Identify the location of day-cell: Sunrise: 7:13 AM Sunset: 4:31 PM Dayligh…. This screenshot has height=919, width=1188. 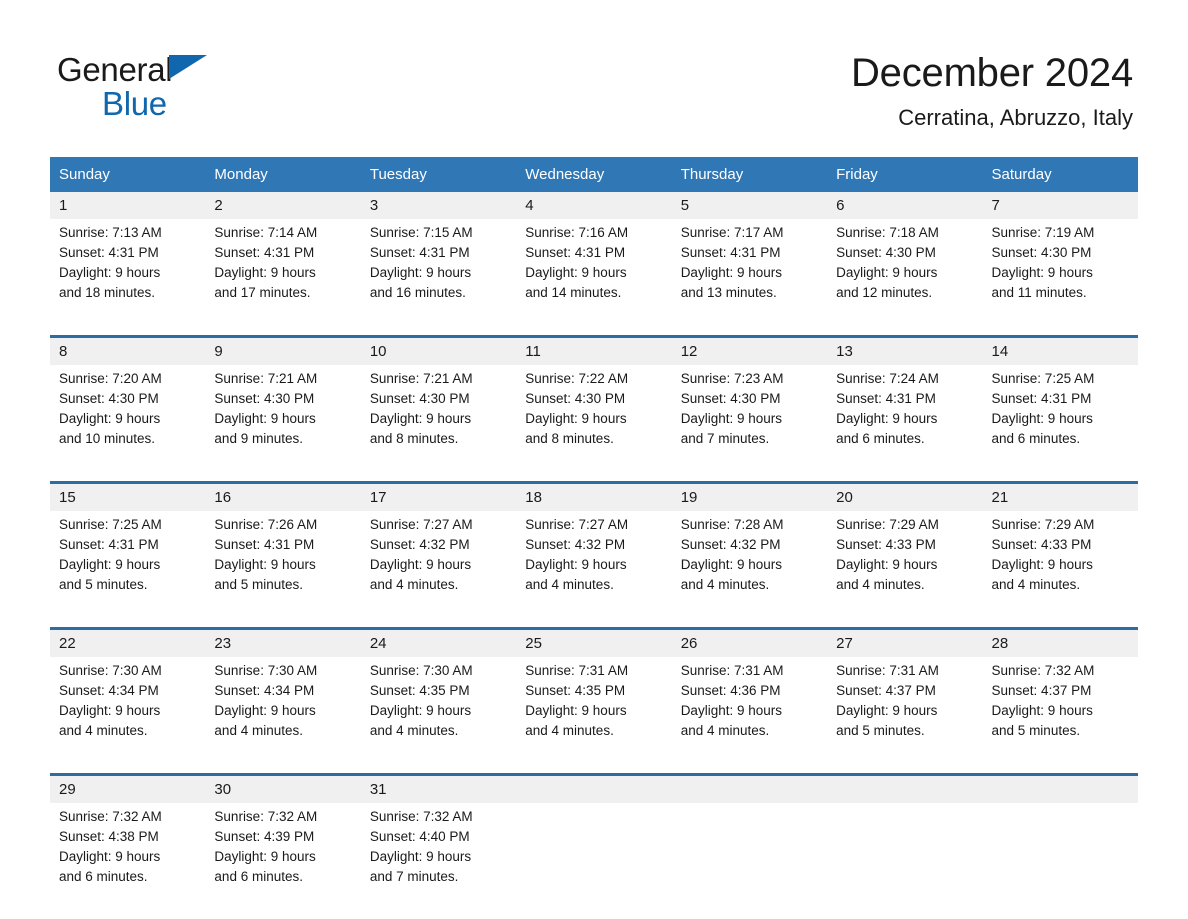
(127, 278).